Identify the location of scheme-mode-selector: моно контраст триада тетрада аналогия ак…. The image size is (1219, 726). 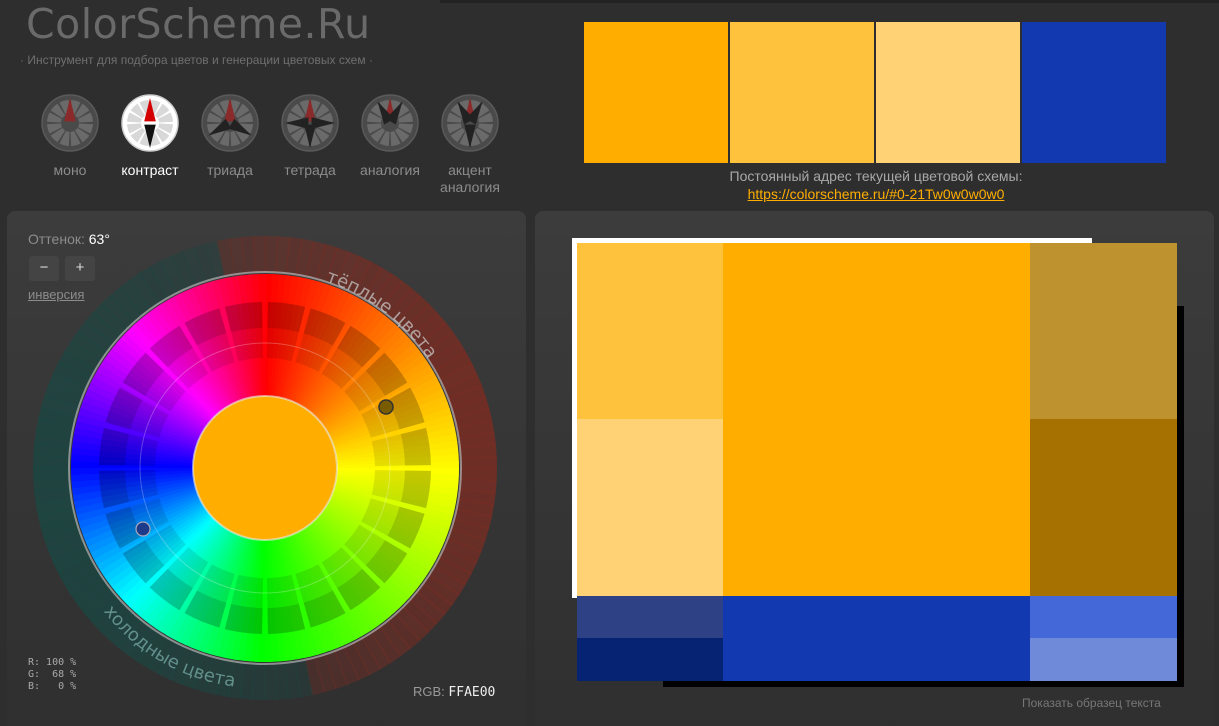
(270, 145).